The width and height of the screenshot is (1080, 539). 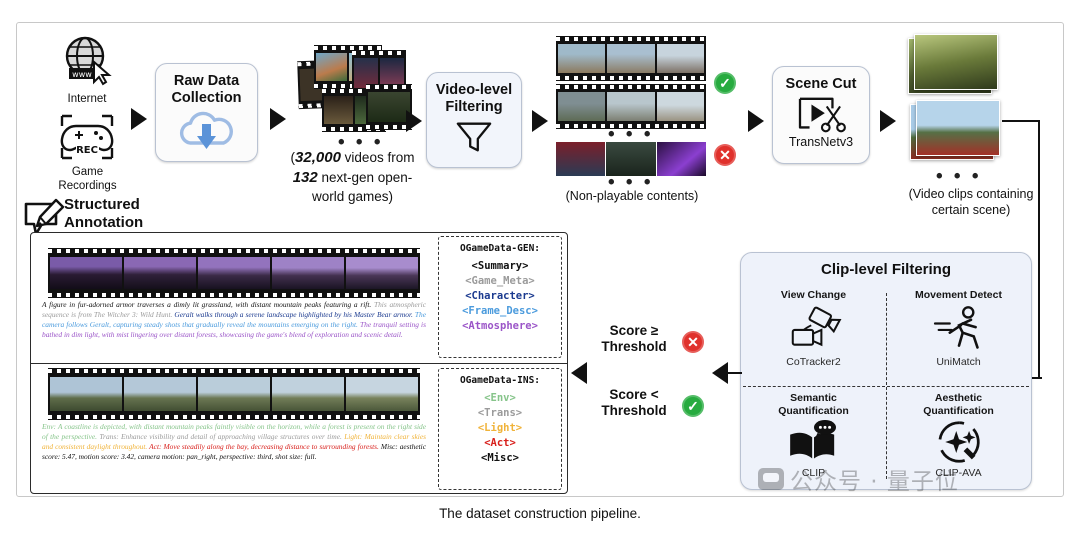 I want to click on non-playable-caption: (Non-playable contents), so click(x=632, y=196).